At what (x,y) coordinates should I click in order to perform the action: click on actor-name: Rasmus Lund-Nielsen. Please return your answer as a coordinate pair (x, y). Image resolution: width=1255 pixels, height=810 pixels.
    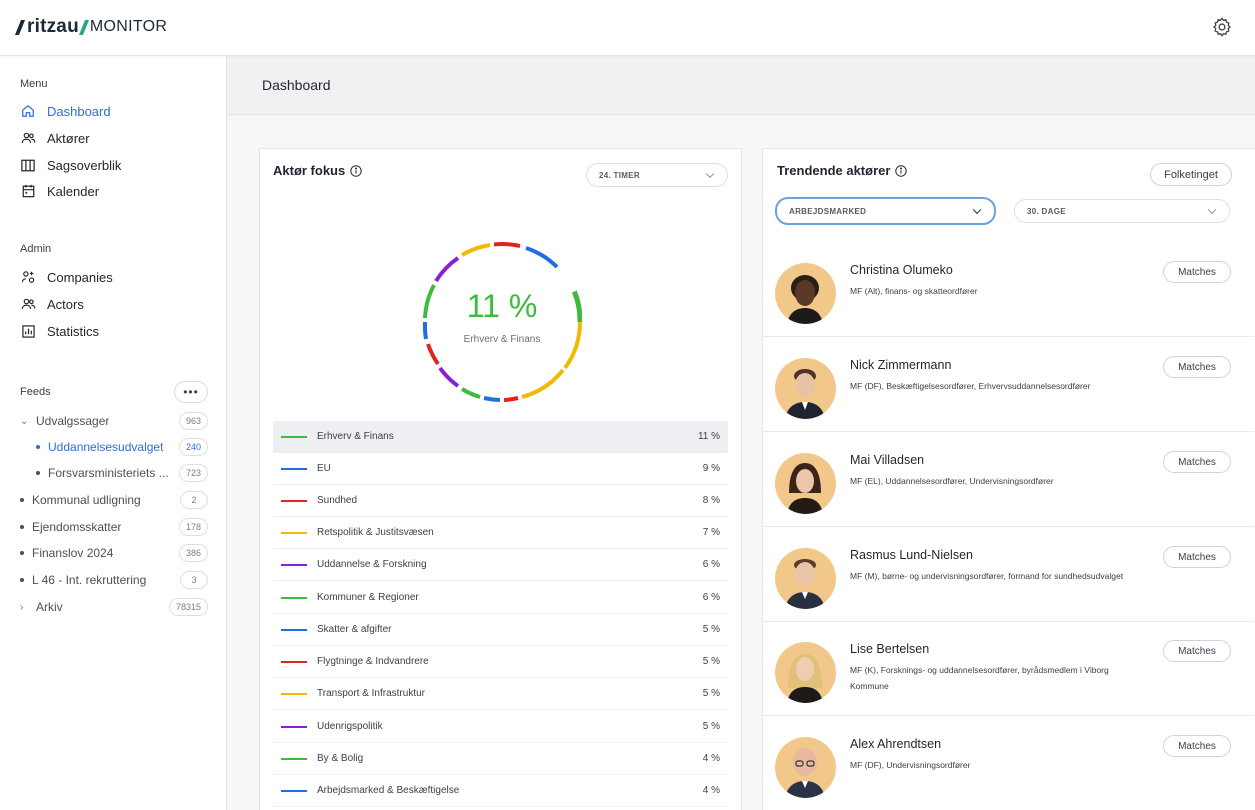
    Looking at the image, I should click on (911, 555).